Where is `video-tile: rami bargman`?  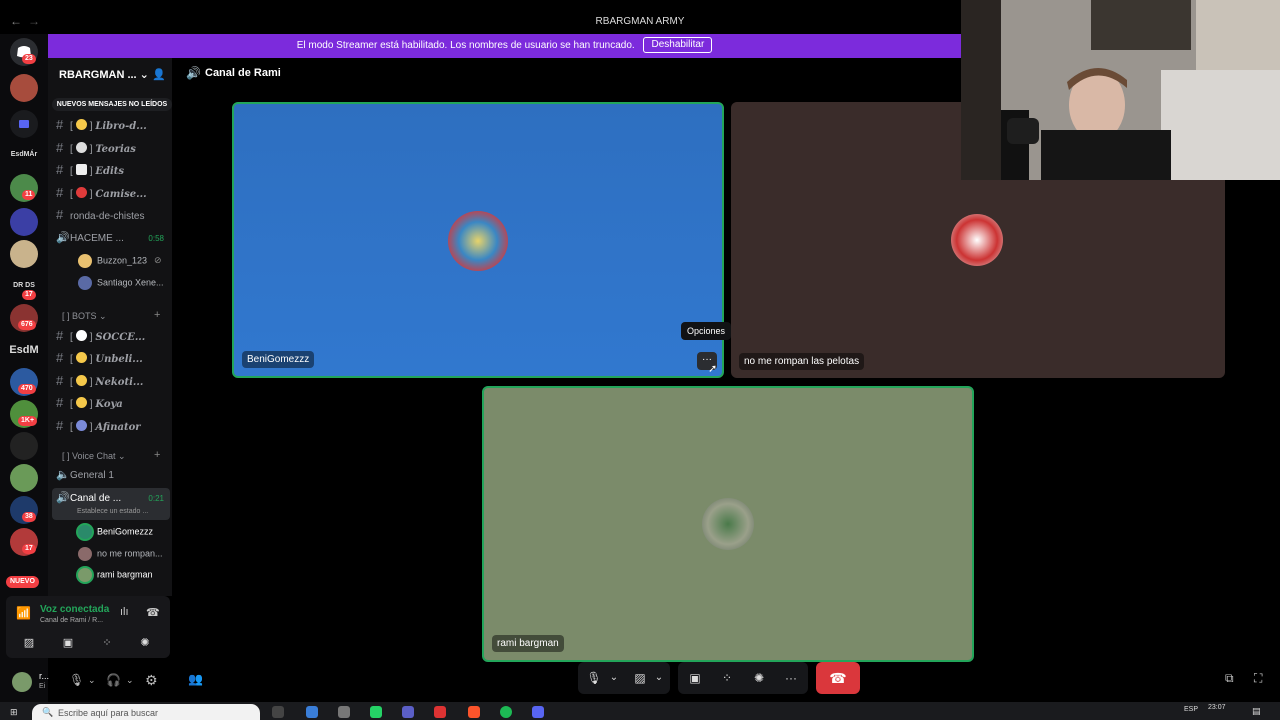 video-tile: rami bargman is located at coordinates (728, 524).